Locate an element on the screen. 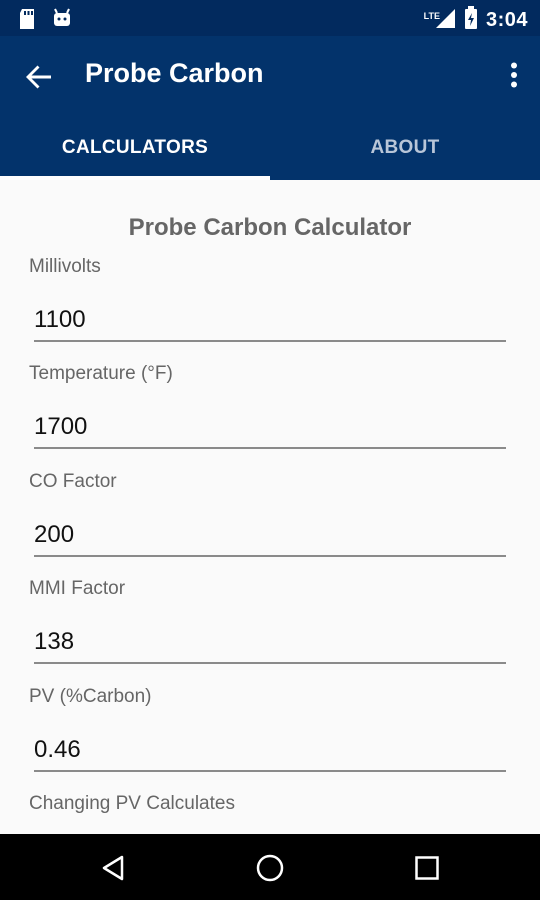 The height and width of the screenshot is (900, 540). tab-bar: CALCULATORS ABOUT is located at coordinates (270, 148).